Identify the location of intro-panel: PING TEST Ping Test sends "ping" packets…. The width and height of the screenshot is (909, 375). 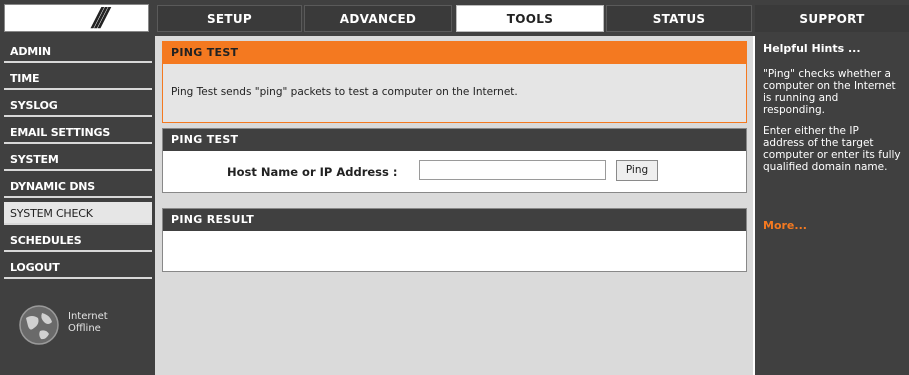
(454, 82).